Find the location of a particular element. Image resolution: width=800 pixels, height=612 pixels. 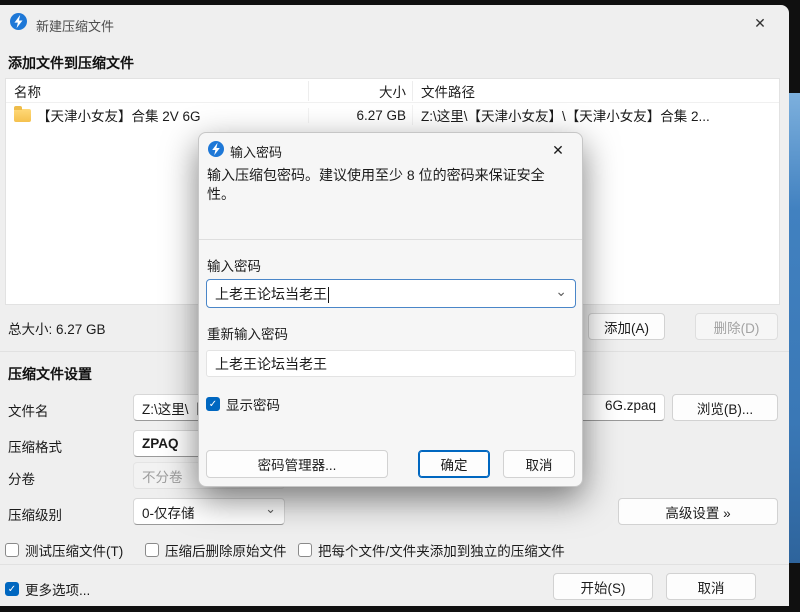

password-label: 输入密码 is located at coordinates (234, 266).